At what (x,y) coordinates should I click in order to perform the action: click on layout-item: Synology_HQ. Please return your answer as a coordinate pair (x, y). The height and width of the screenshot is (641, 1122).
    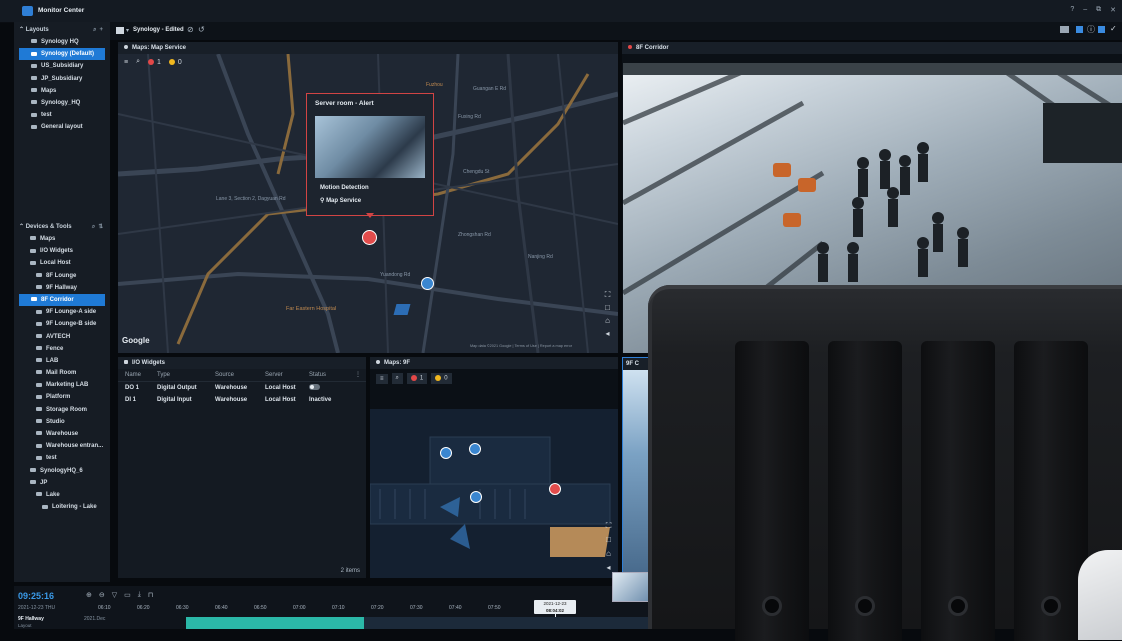
    Looking at the image, I should click on (62, 103).